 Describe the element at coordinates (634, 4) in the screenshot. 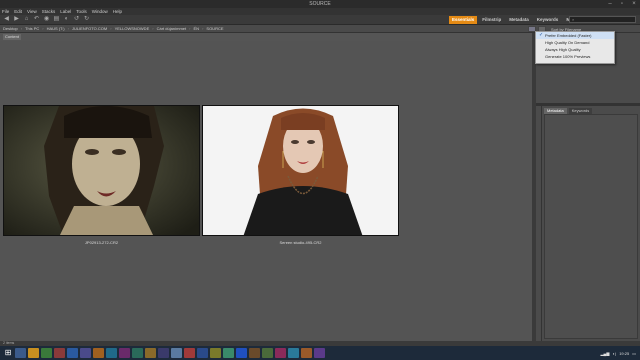

I see `close-icon: ×` at that location.